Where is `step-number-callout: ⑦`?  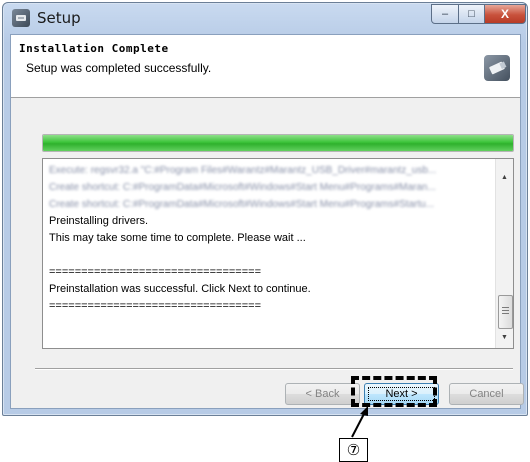 step-number-callout: ⑦ is located at coordinates (353, 450).